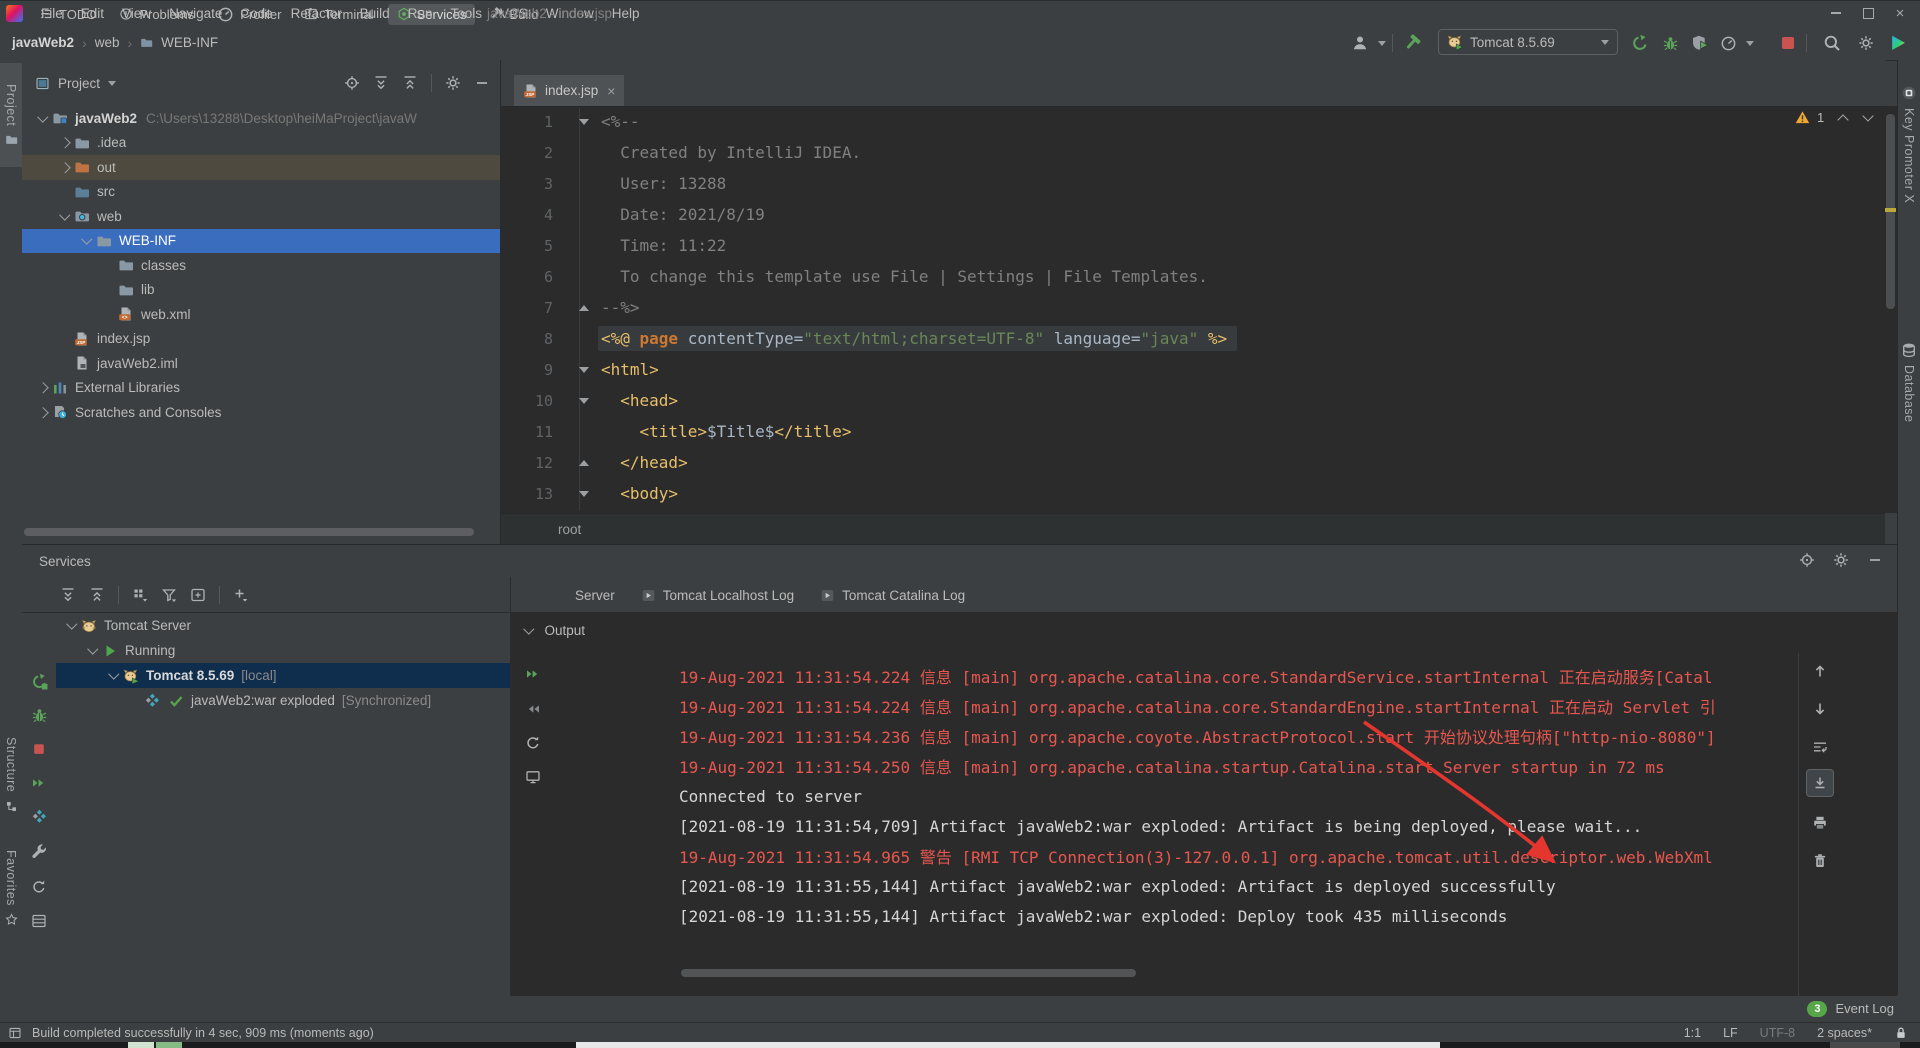  I want to click on dashboard-icon, so click(39, 921).